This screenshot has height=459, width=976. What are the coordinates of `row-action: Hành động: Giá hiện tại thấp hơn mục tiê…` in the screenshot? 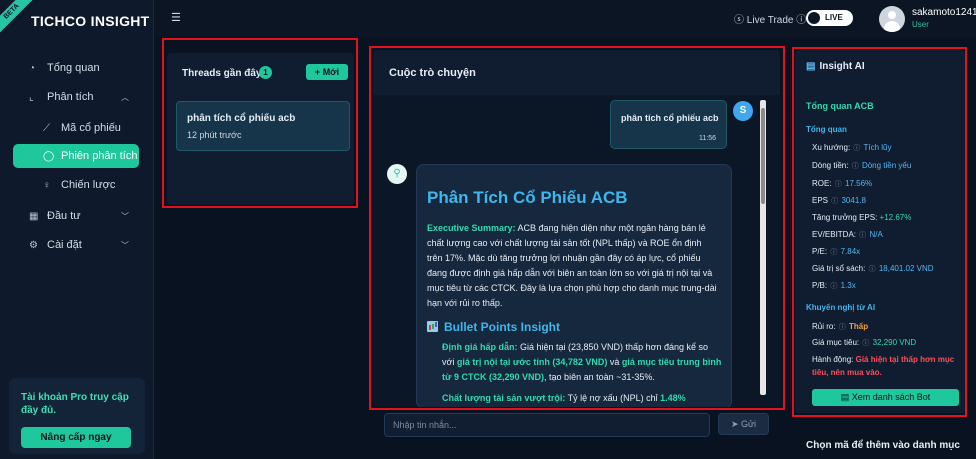 It's located at (887, 366).